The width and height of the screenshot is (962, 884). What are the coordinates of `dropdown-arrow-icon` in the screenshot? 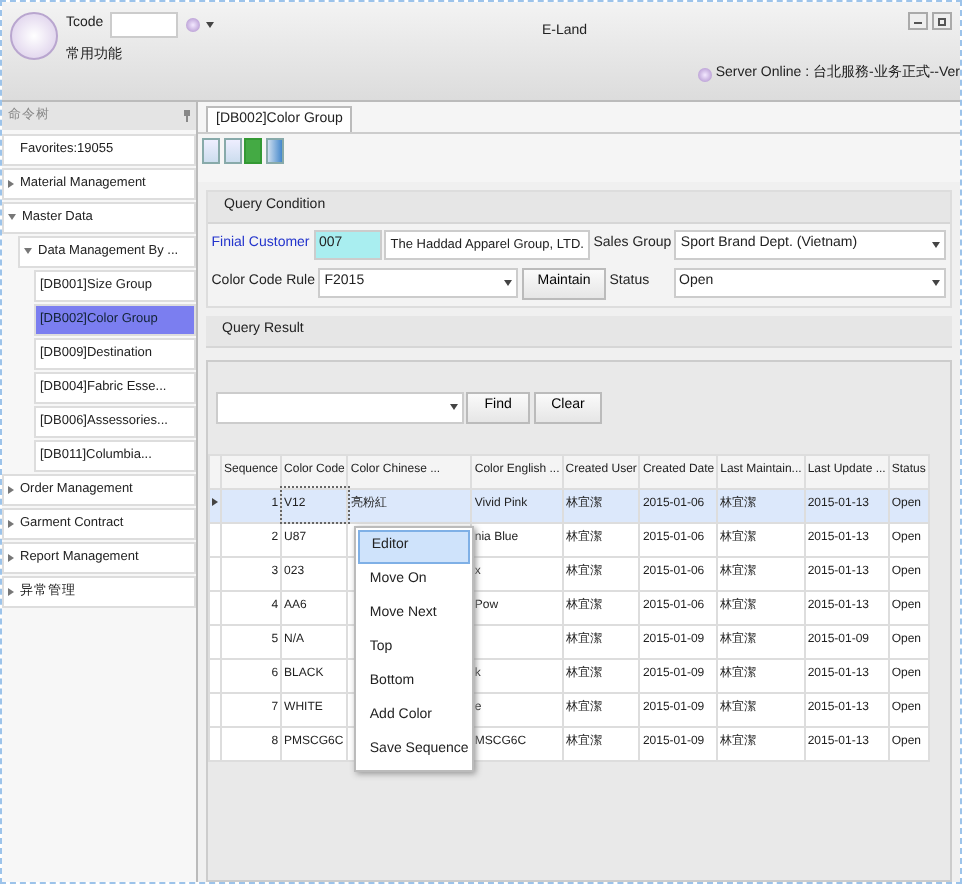 It's located at (210, 25).